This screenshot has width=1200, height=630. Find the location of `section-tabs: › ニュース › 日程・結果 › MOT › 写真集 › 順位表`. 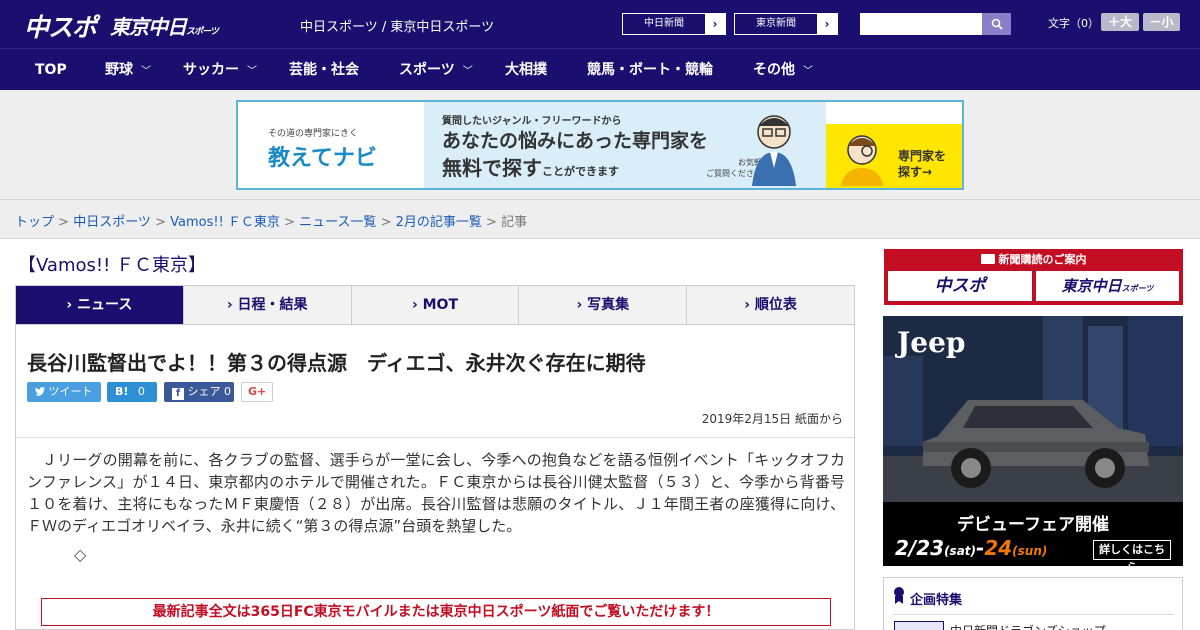

section-tabs: › ニュース › 日程・結果 › MOT › 写真集 › 順位表 is located at coordinates (435, 305).